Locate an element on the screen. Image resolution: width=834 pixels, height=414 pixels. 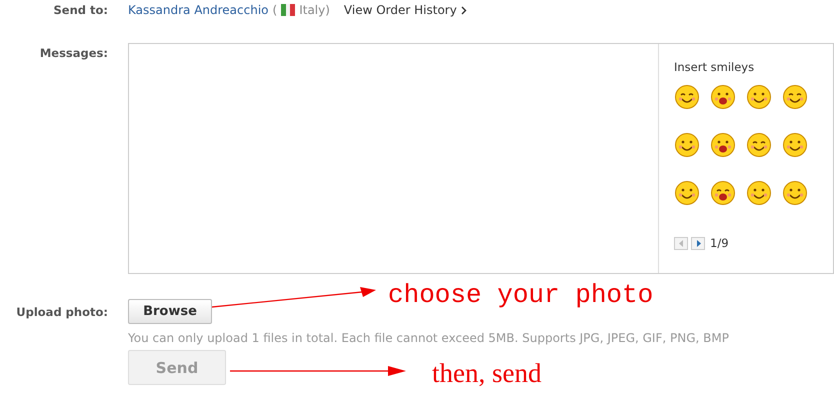
annotation-text: choose your photo is located at coordinates (521, 295).